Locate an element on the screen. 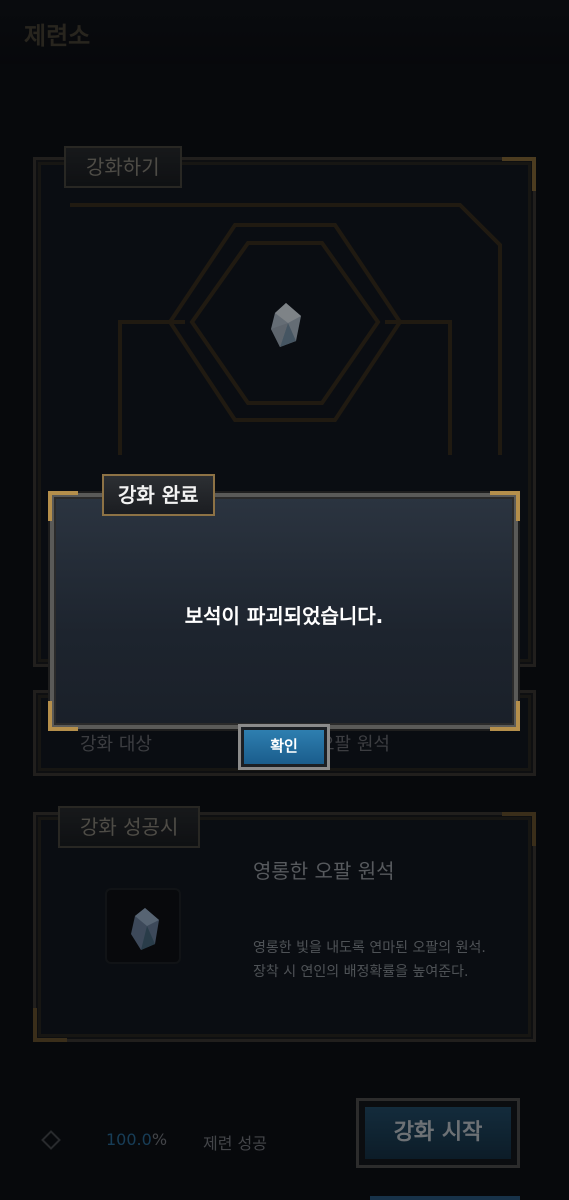 This screenshot has width=569, height=1200. confirm-label: 확인 is located at coordinates (284, 747).